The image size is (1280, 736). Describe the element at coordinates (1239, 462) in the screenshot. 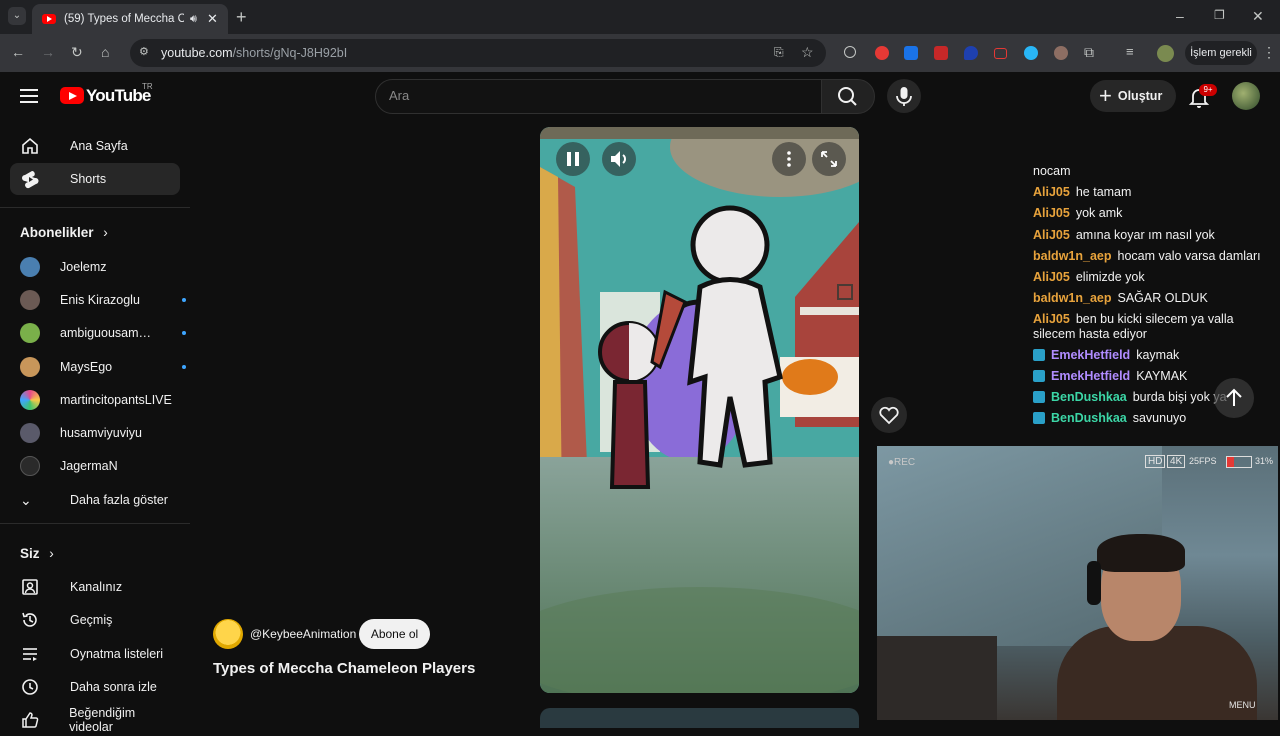

I see `battery-icon` at that location.